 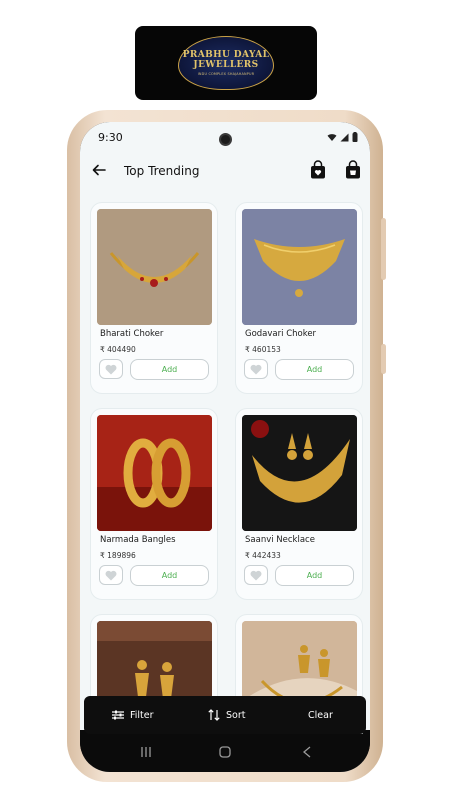 I want to click on sliders-icon, so click(x=118, y=715).